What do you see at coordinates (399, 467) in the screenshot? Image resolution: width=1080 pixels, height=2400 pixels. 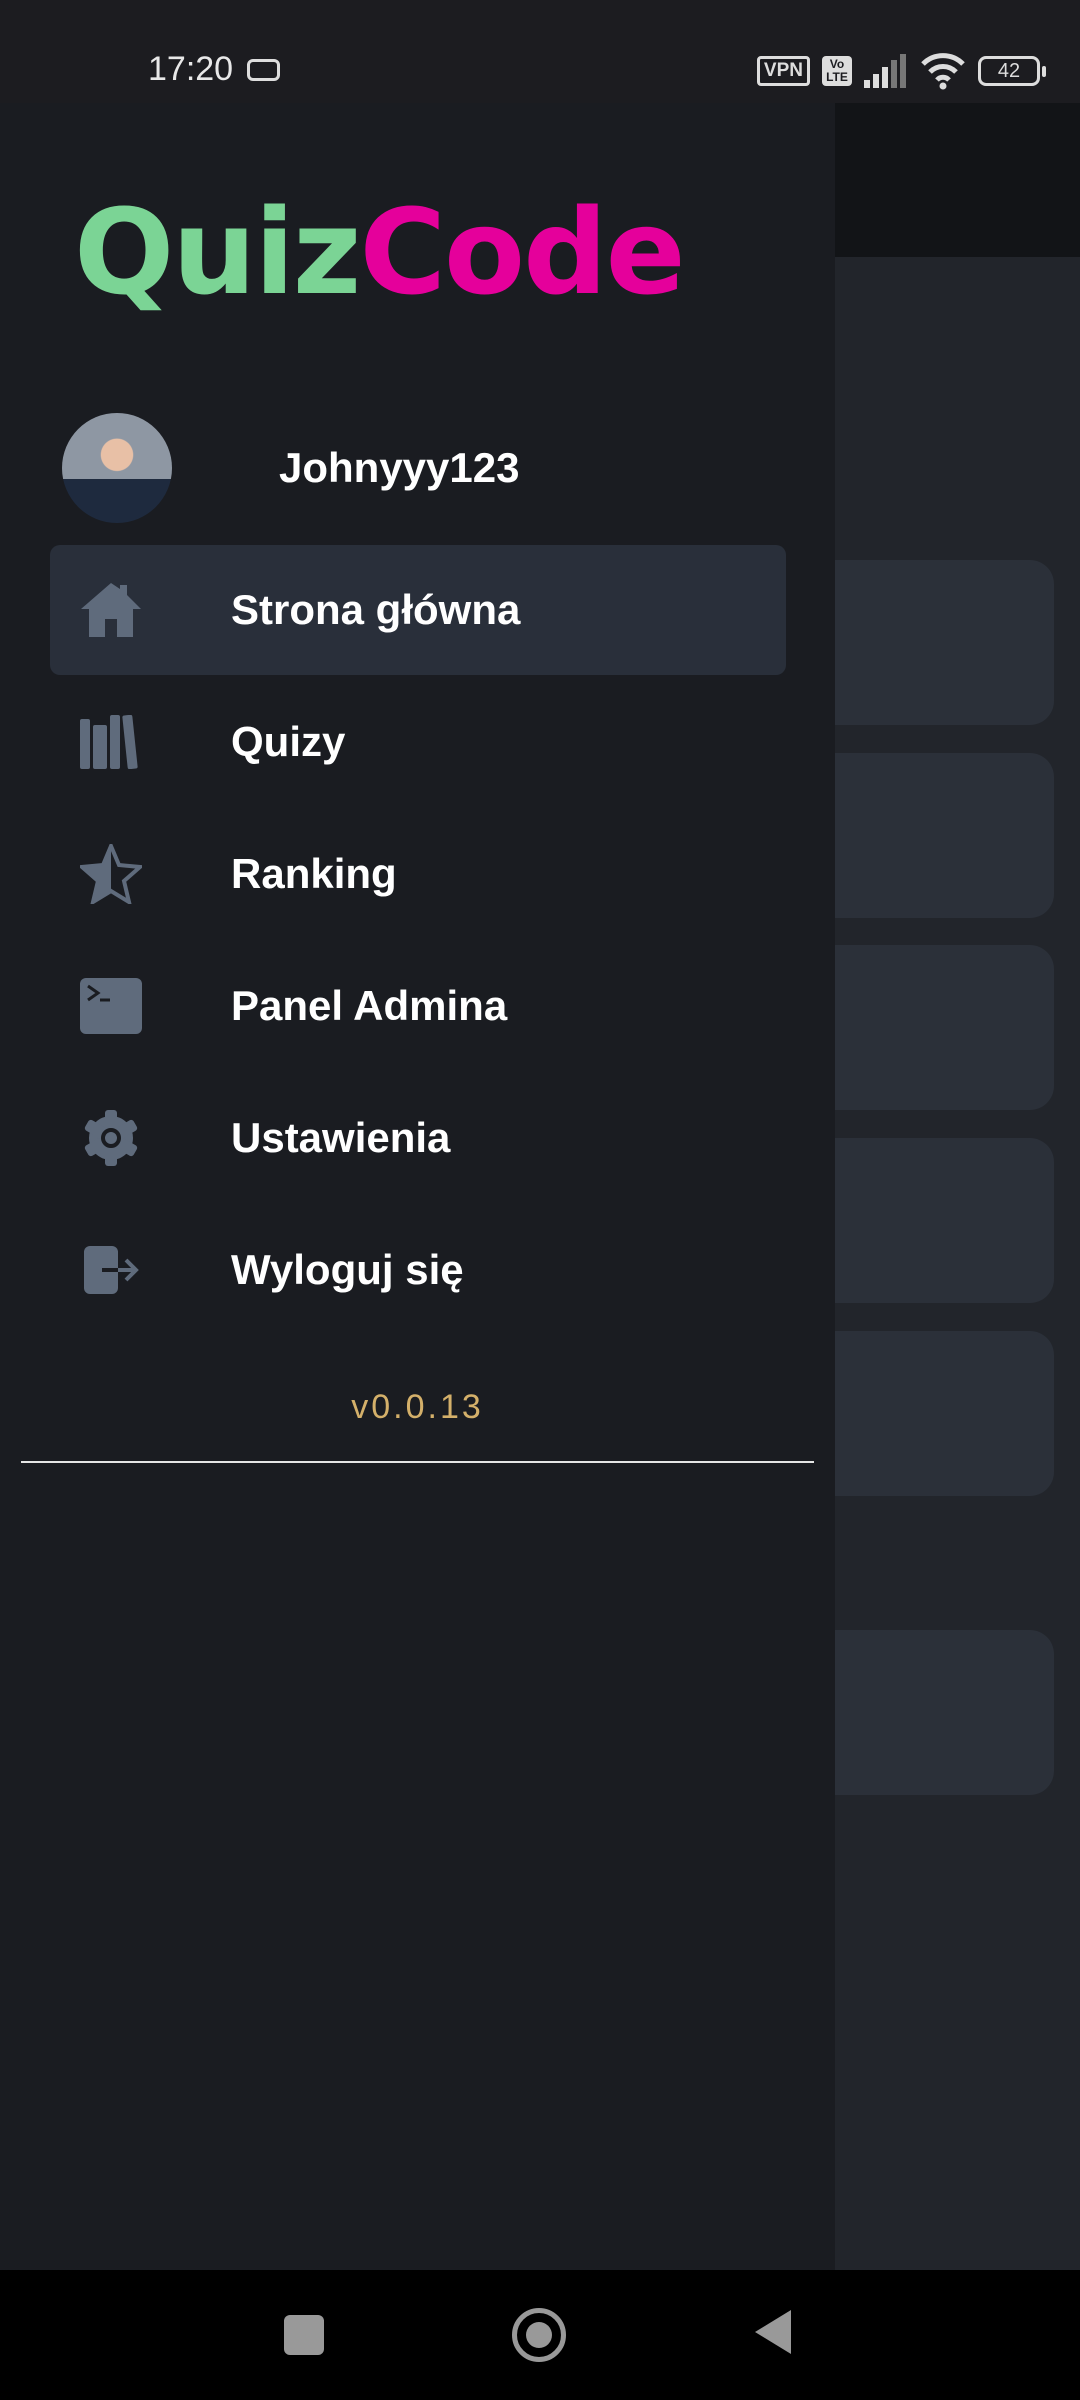 I see `username: Johnyyy123` at bounding box center [399, 467].